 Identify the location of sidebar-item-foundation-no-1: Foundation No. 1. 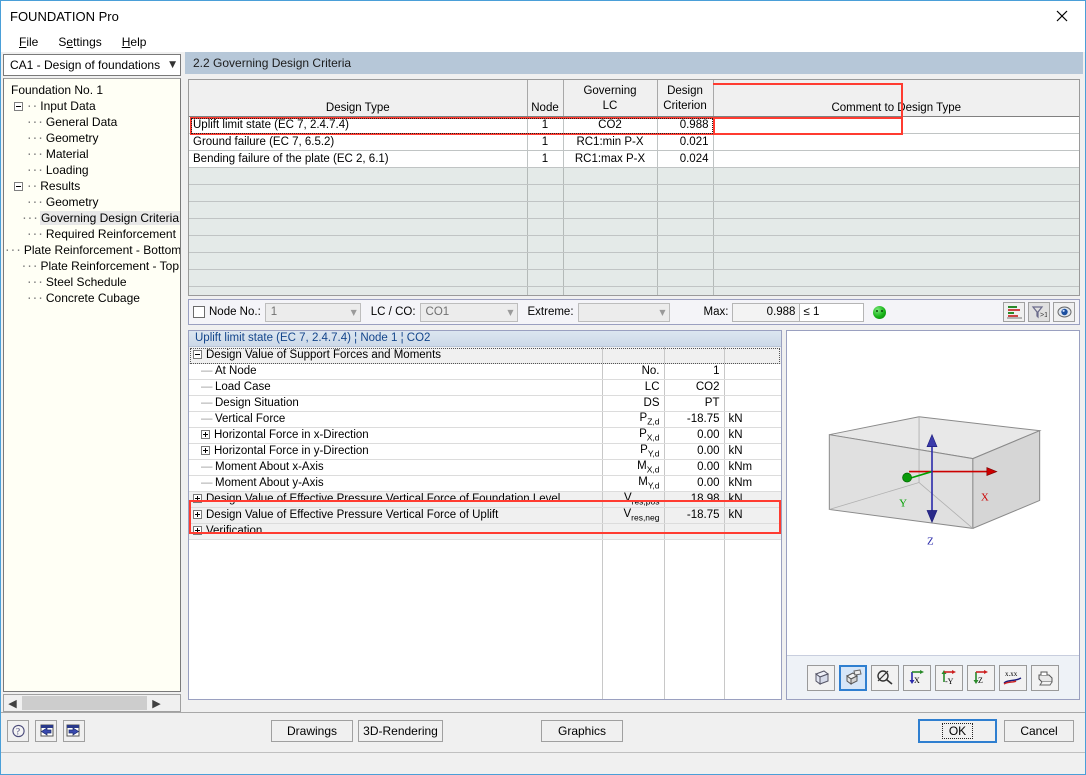
(92, 90).